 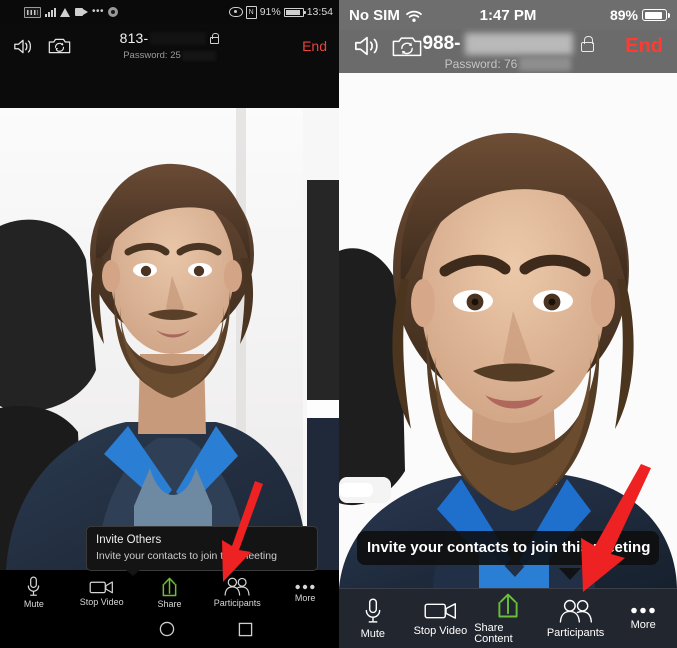 What do you see at coordinates (373, 633) in the screenshot?
I see `ios-toolbar-mute-label: Mute` at bounding box center [373, 633].